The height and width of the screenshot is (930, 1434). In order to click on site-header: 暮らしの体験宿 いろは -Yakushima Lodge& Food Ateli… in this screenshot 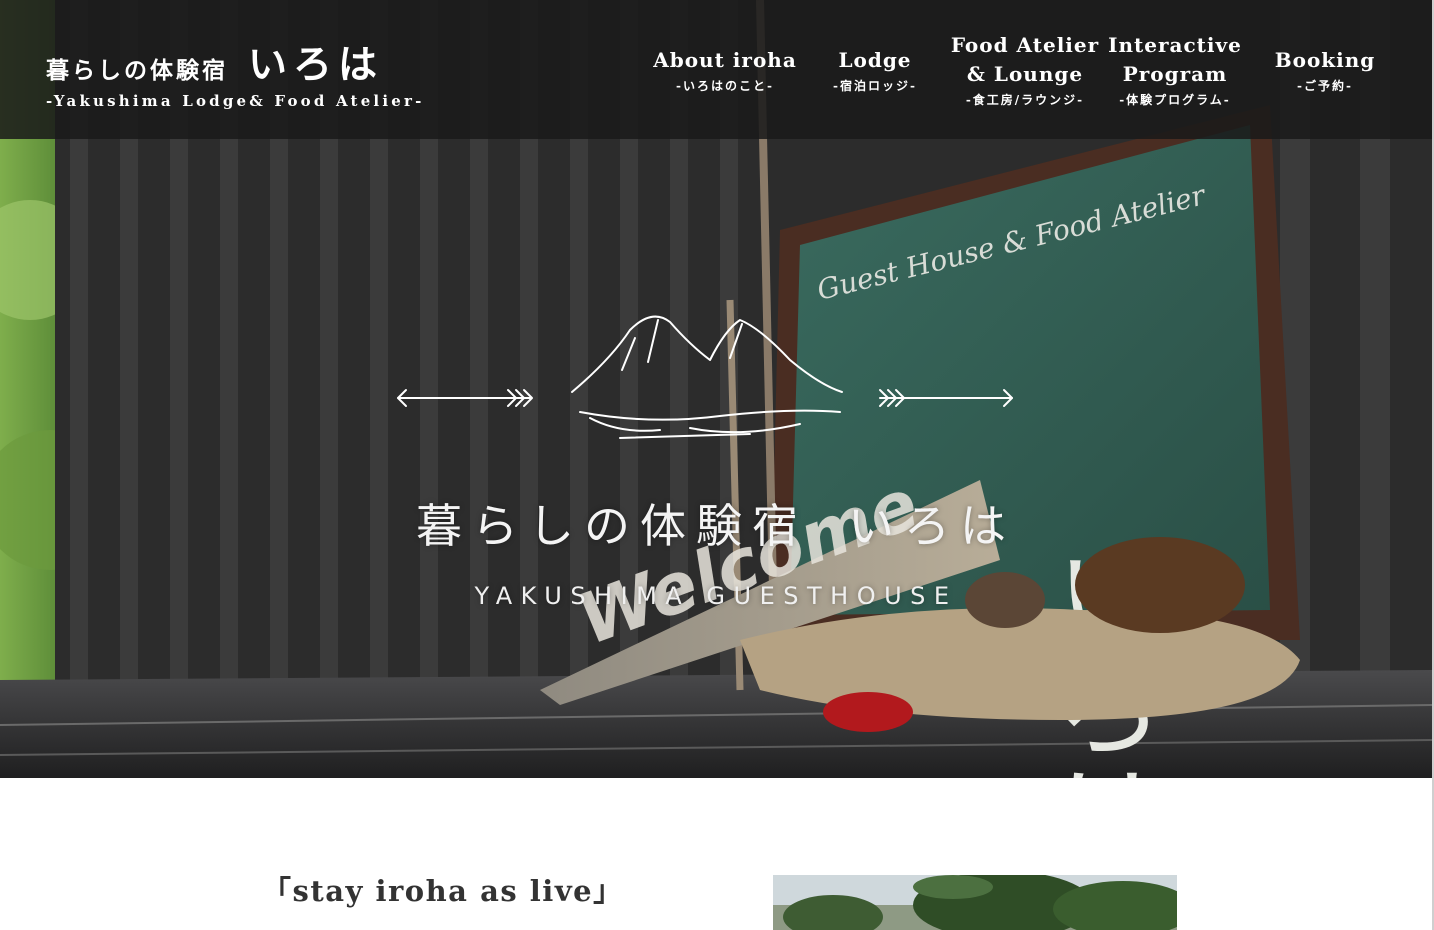, I will do `click(716, 69)`.